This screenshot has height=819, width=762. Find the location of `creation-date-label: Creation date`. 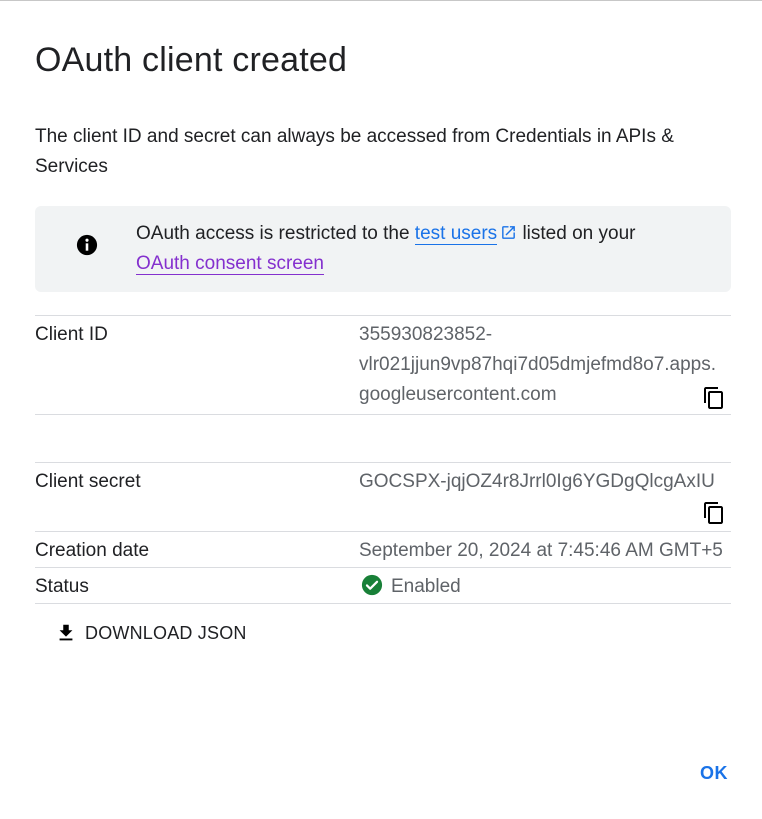

creation-date-label: Creation date is located at coordinates (92, 550).